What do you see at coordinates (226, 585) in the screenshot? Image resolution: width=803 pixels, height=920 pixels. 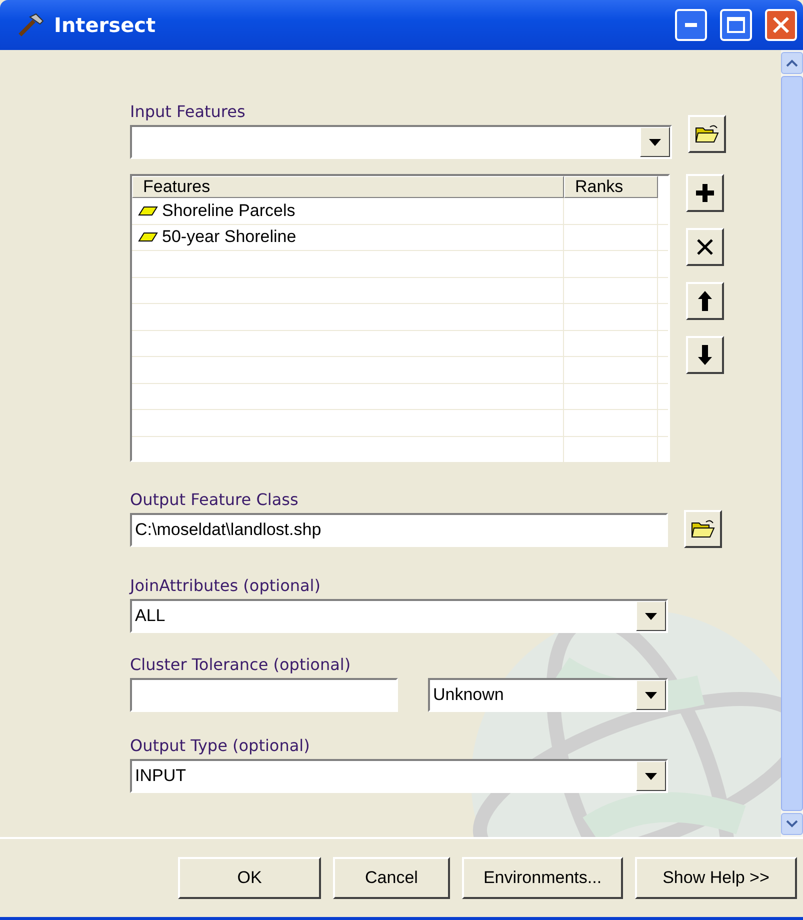 I see `field-label: JoinAttributes (optional)` at bounding box center [226, 585].